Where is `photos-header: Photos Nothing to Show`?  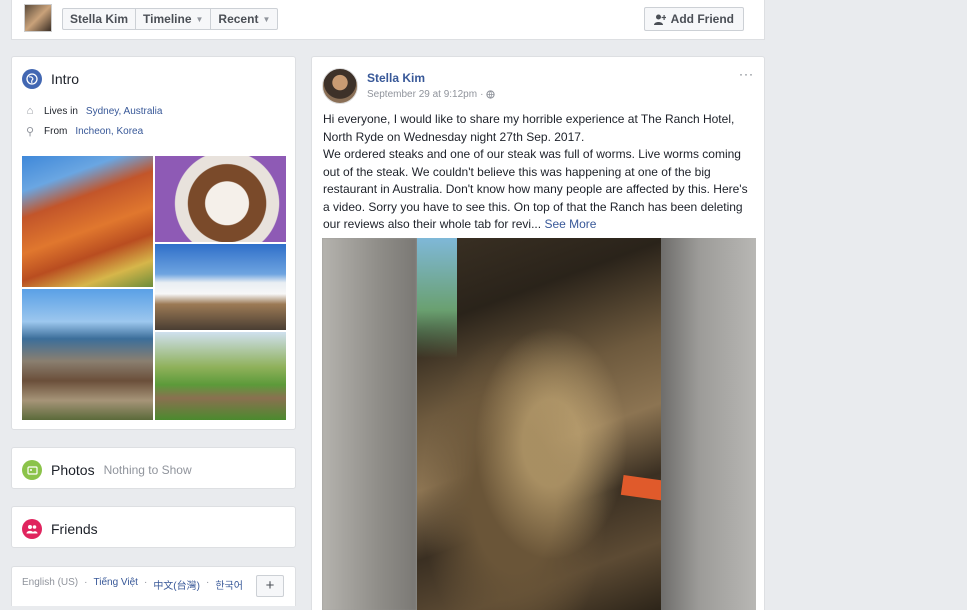 photos-header: Photos Nothing to Show is located at coordinates (153, 470).